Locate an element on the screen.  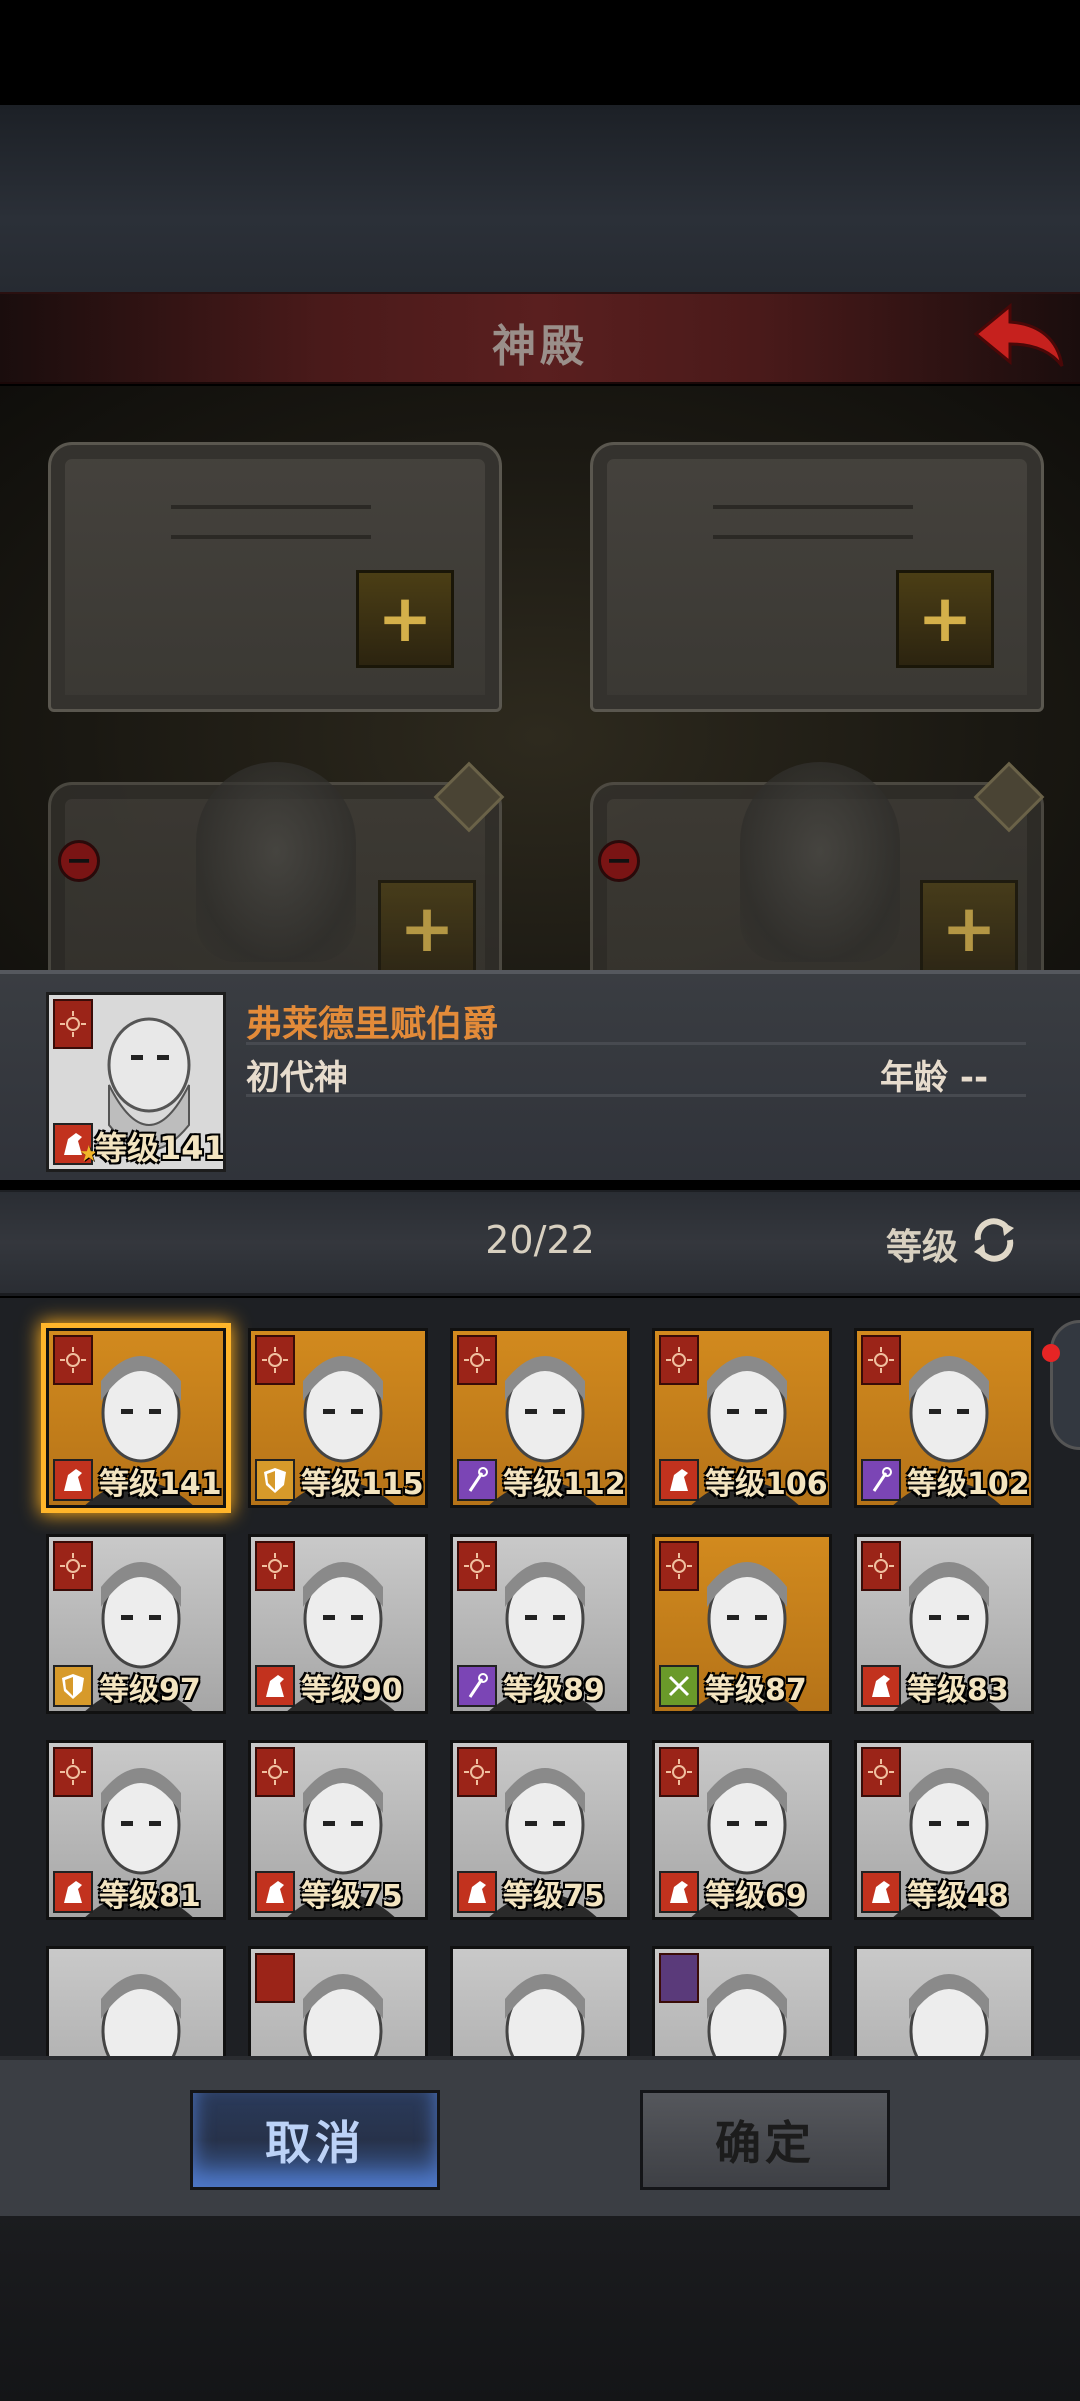
hero-rank: 初代神 is located at coordinates (297, 1078).